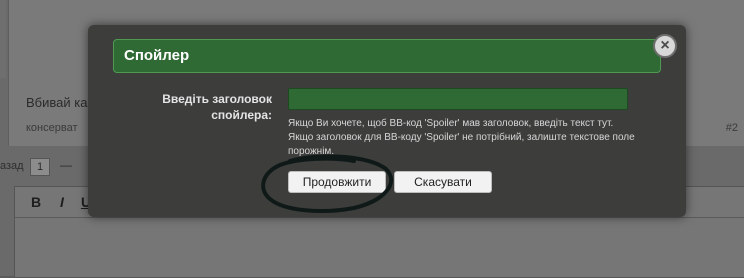  What do you see at coordinates (157, 55) in the screenshot?
I see `dialog-title: Спойлер` at bounding box center [157, 55].